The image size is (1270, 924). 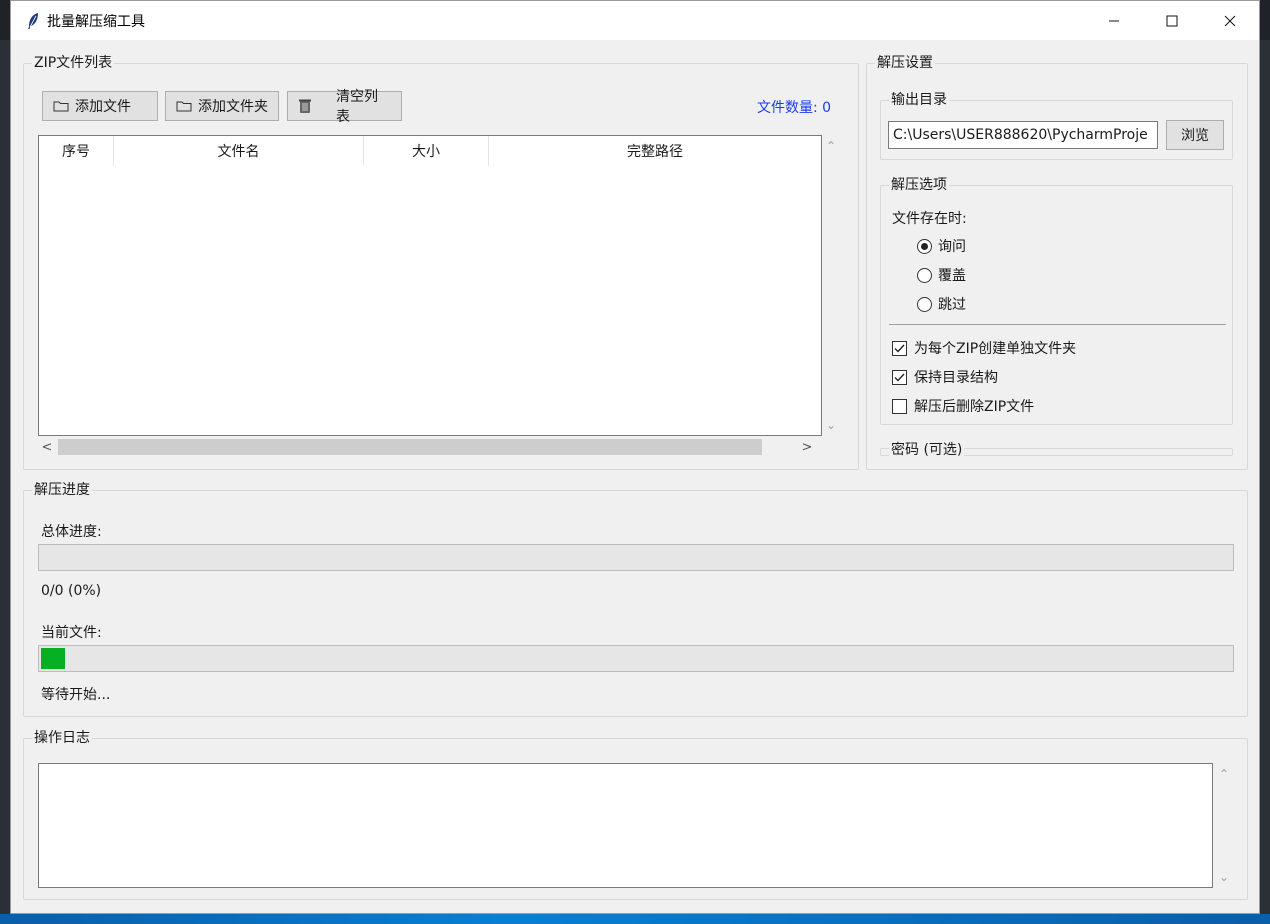 I want to click on zip-list-label: ZIP文件列表, so click(x=73, y=63).